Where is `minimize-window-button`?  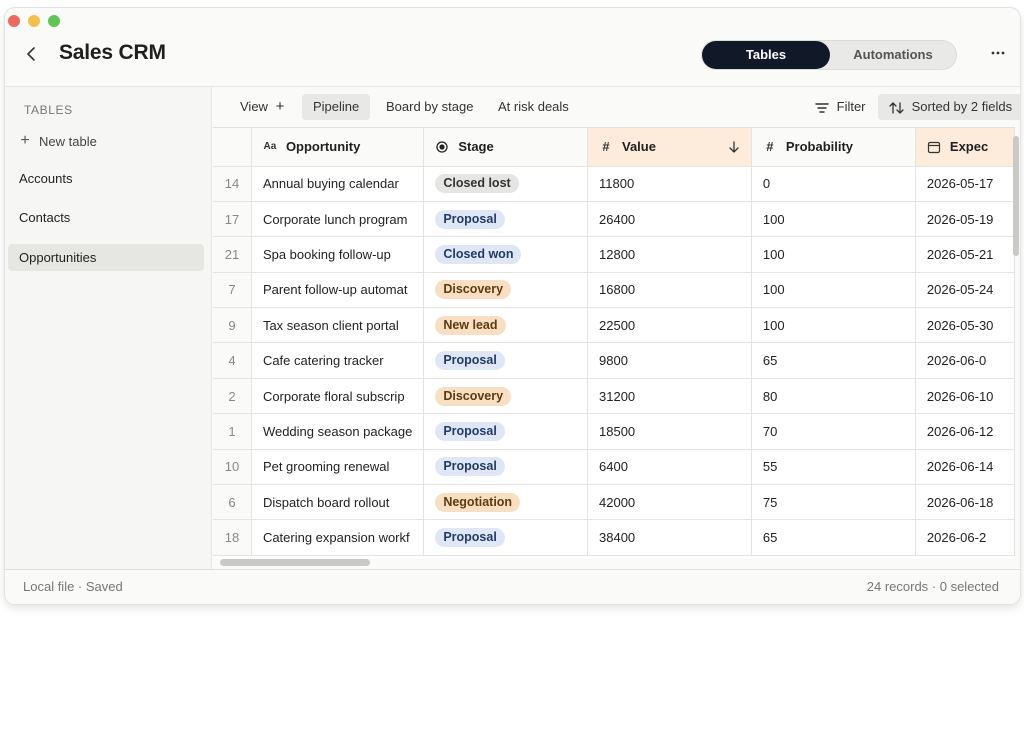
minimize-window-button is located at coordinates (34, 21).